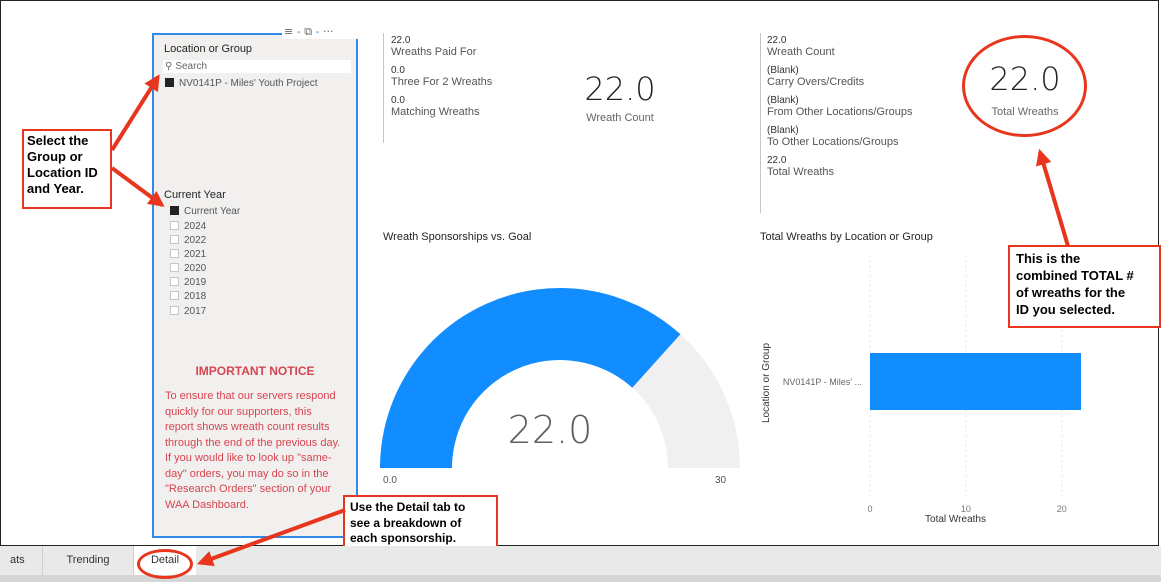  Describe the element at coordinates (62, 172) in the screenshot. I see `callout-line: Location ID` at that location.